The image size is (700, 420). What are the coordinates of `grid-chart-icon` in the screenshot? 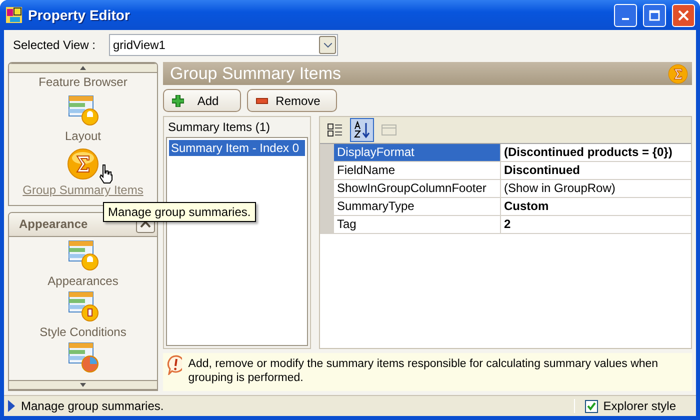 It's located at (83, 356).